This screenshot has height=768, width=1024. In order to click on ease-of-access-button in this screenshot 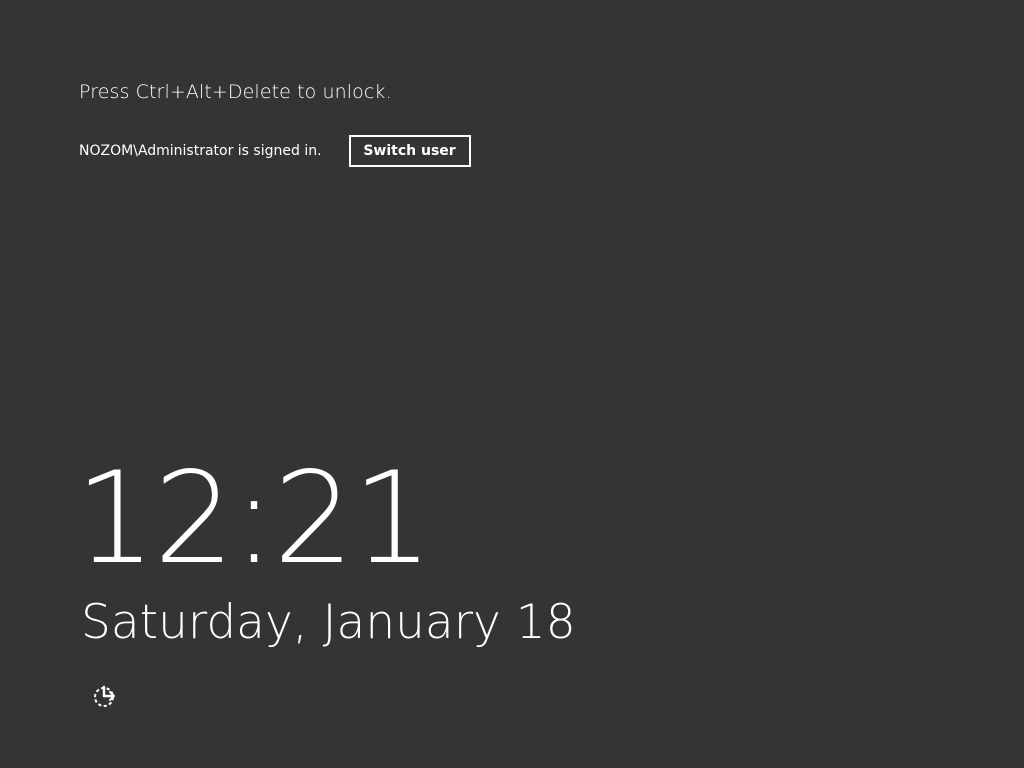, I will do `click(104, 696)`.